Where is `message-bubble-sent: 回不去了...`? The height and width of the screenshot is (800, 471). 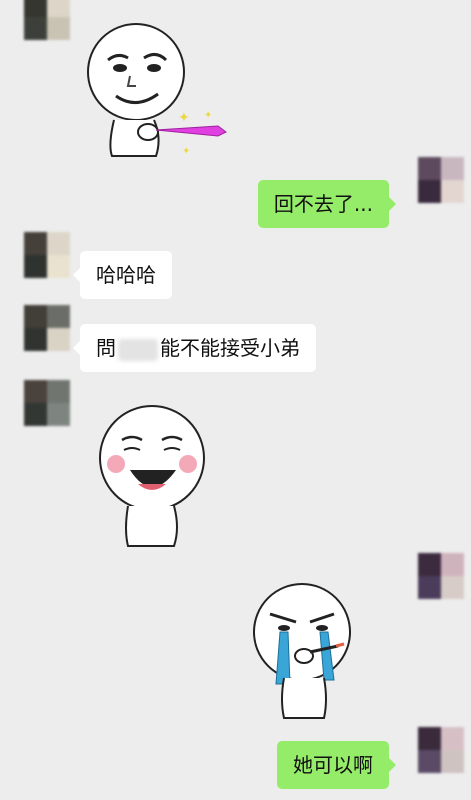 message-bubble-sent: 回不去了... is located at coordinates (327, 204).